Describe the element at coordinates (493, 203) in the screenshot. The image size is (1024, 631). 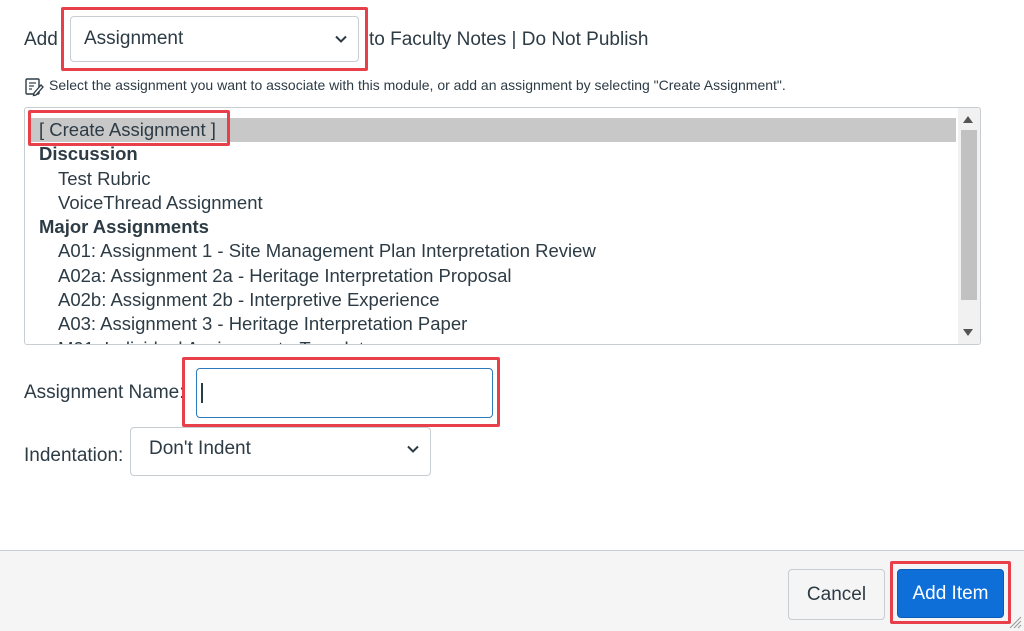
I see `list-option: VoiceThread Assignment` at that location.